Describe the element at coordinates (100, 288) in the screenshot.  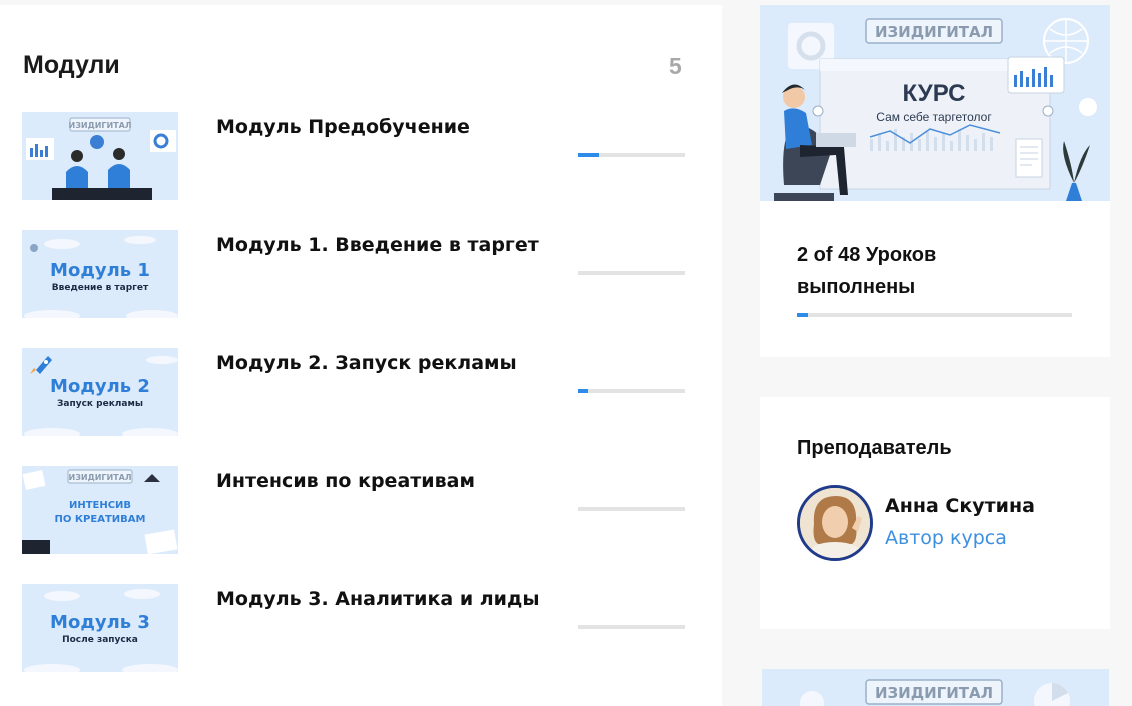
I see `thumb-subtitle: Введение в таргет` at that location.